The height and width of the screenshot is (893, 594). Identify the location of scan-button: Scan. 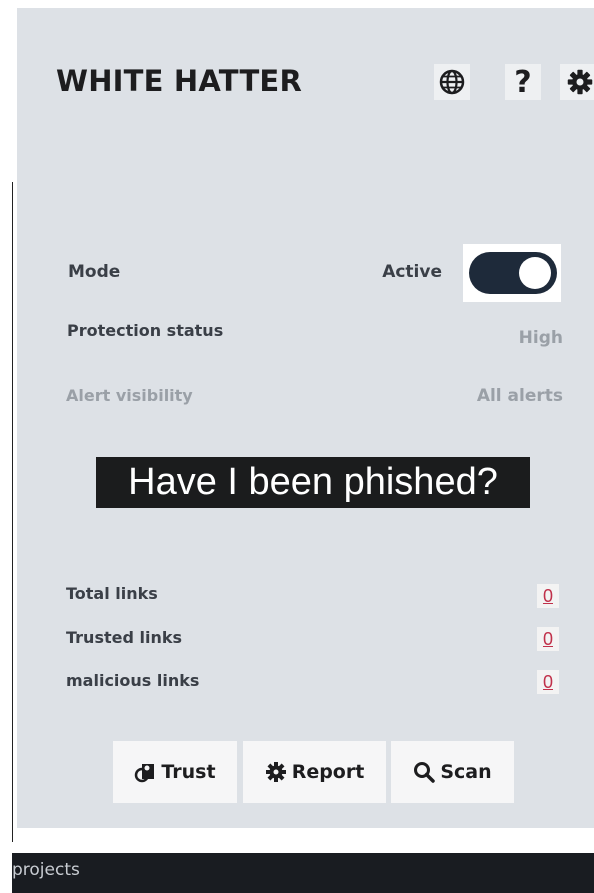
(452, 772).